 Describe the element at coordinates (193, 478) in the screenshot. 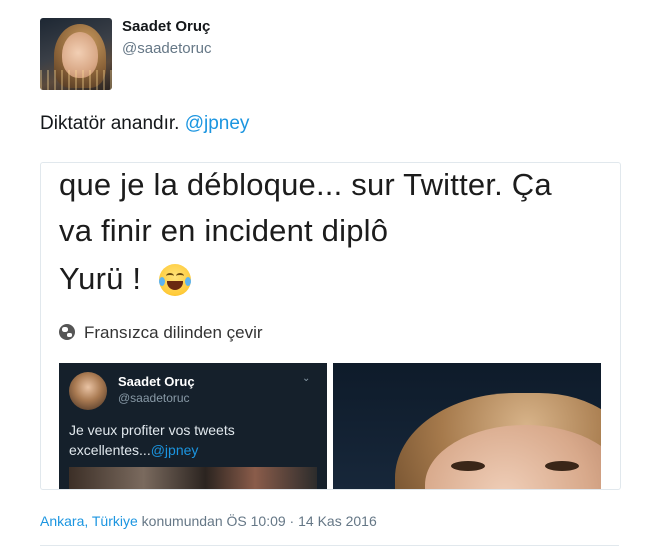

I see `inner-image-preview` at that location.